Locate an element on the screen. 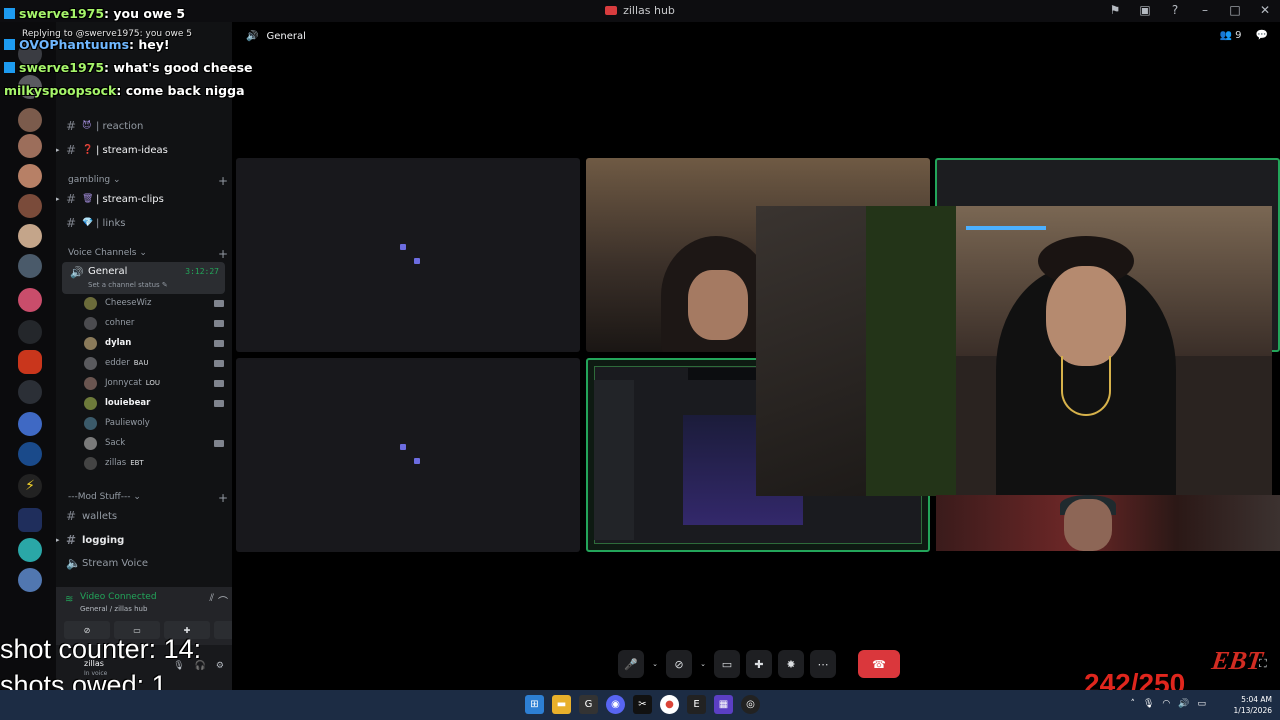 This screenshot has height=720, width=1280. webcam-plant-wall is located at coordinates (911, 351).